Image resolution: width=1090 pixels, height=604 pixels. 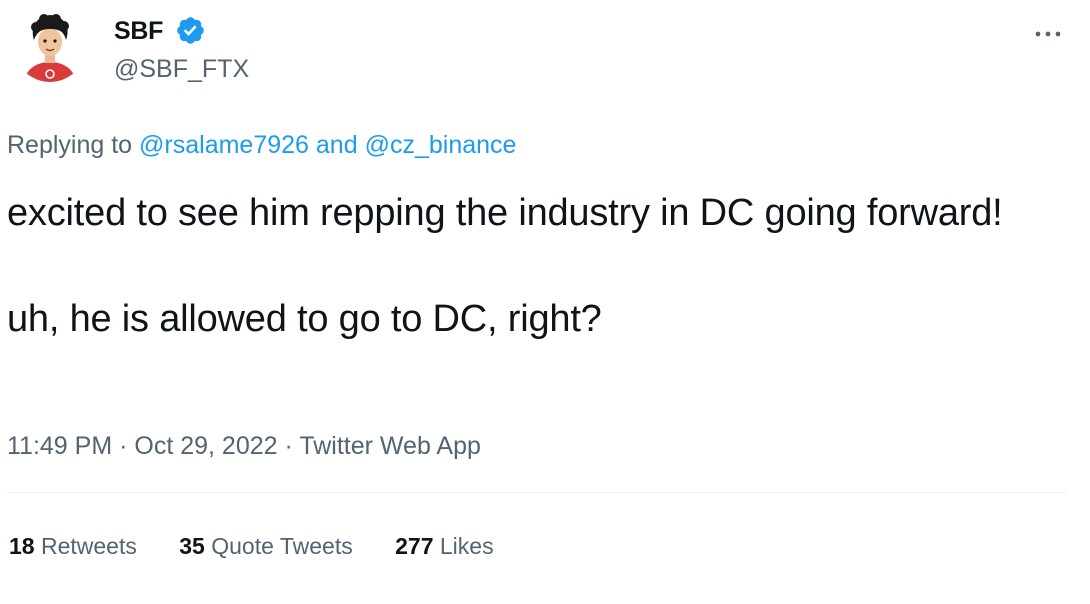 I want to click on quote-tweets-stat: 35 Quote Tweets, so click(x=265, y=546).